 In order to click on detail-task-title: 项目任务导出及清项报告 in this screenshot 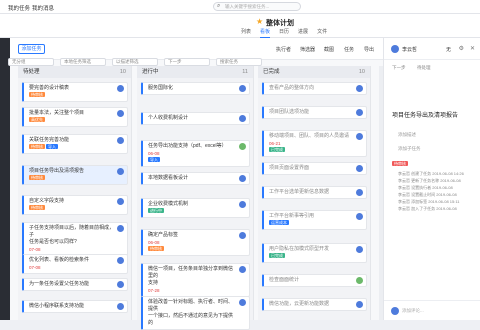, I will do `click(434, 114)`.